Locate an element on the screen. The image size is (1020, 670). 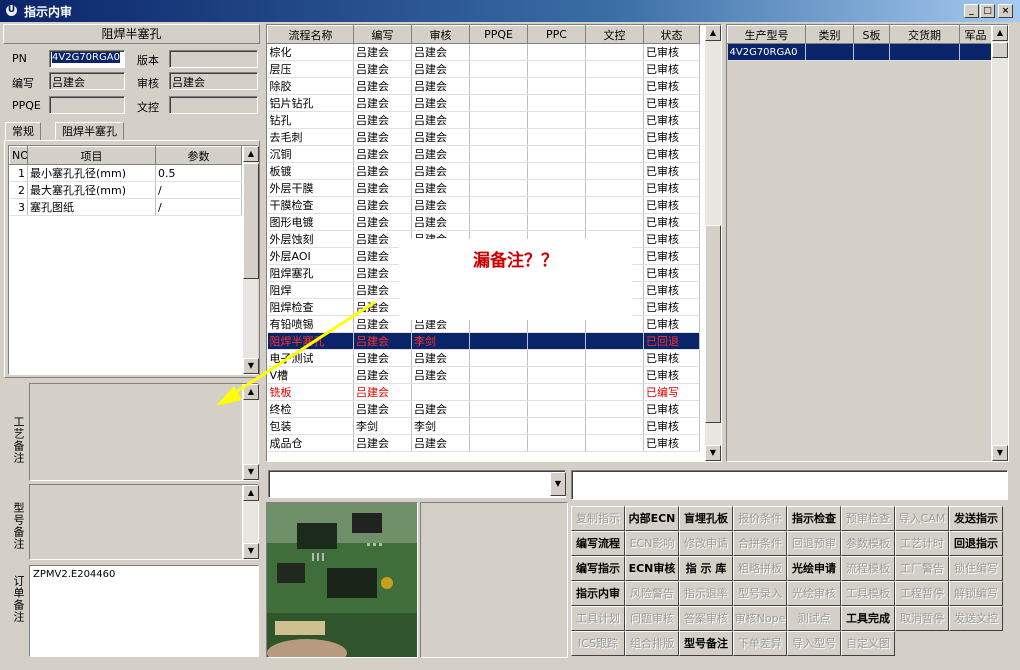
col-s-board: S板 is located at coordinates (871, 34).